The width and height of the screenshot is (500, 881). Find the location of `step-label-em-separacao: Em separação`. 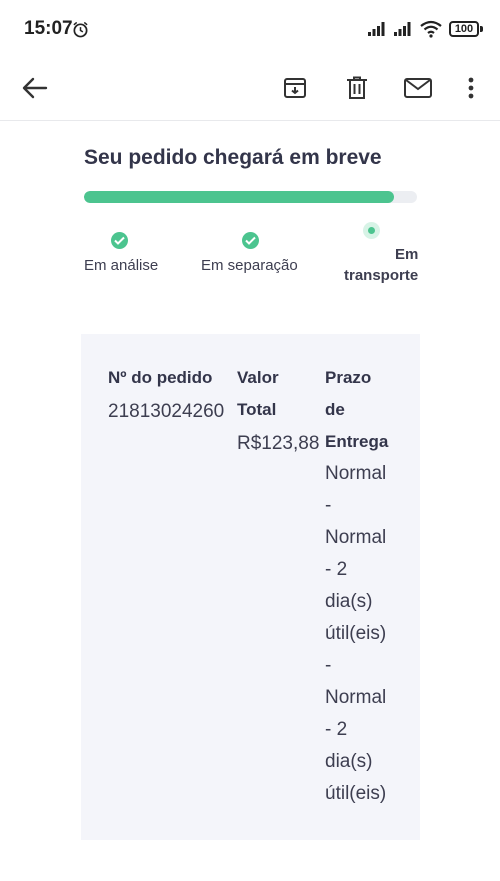

step-label-em-separacao: Em separação is located at coordinates (249, 265).